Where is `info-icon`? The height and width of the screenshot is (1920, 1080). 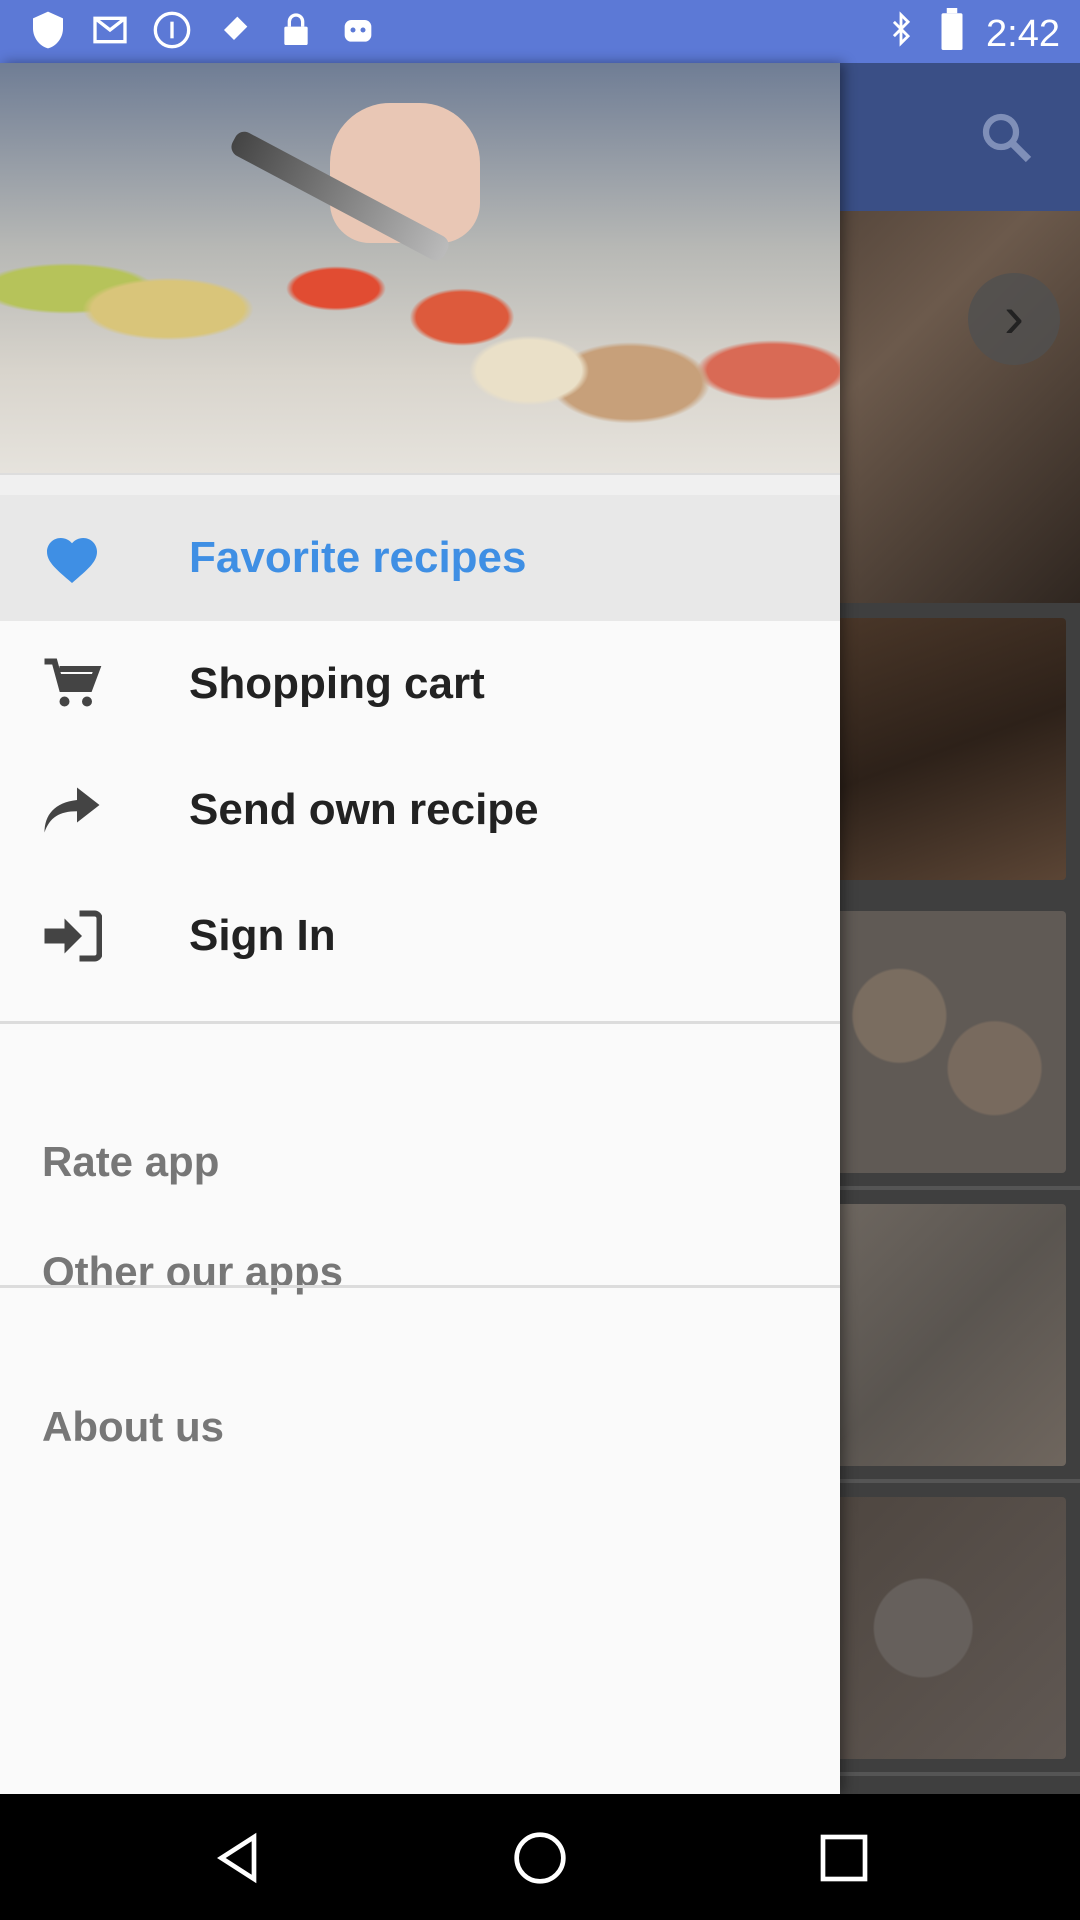 info-icon is located at coordinates (172, 30).